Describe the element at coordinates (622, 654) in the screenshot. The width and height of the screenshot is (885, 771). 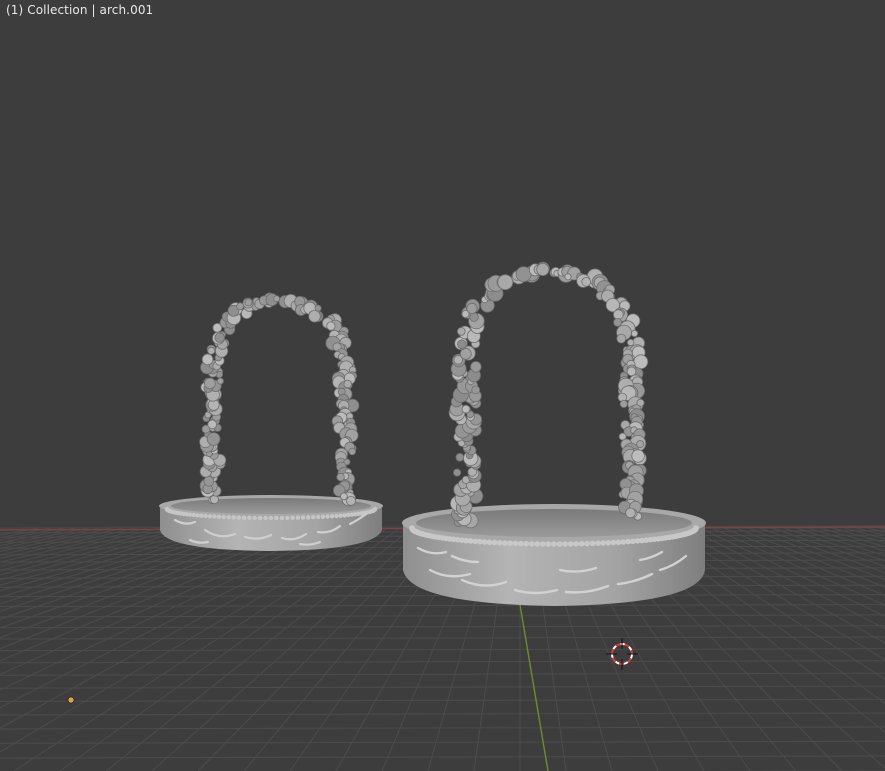
I see `3d-cursor-icon` at that location.